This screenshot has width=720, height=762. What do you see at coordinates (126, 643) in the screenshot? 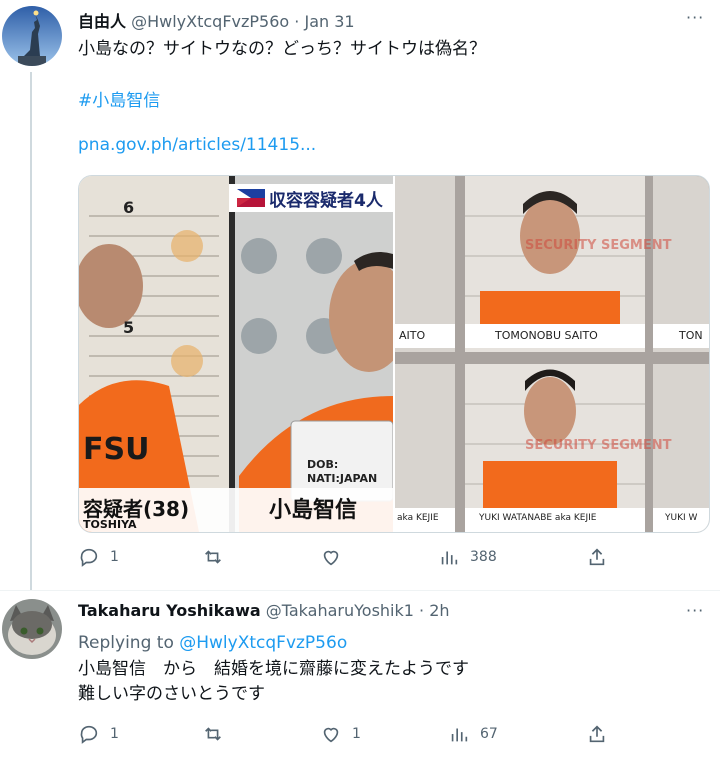
I see `replying-to-label: Replying to` at bounding box center [126, 643].